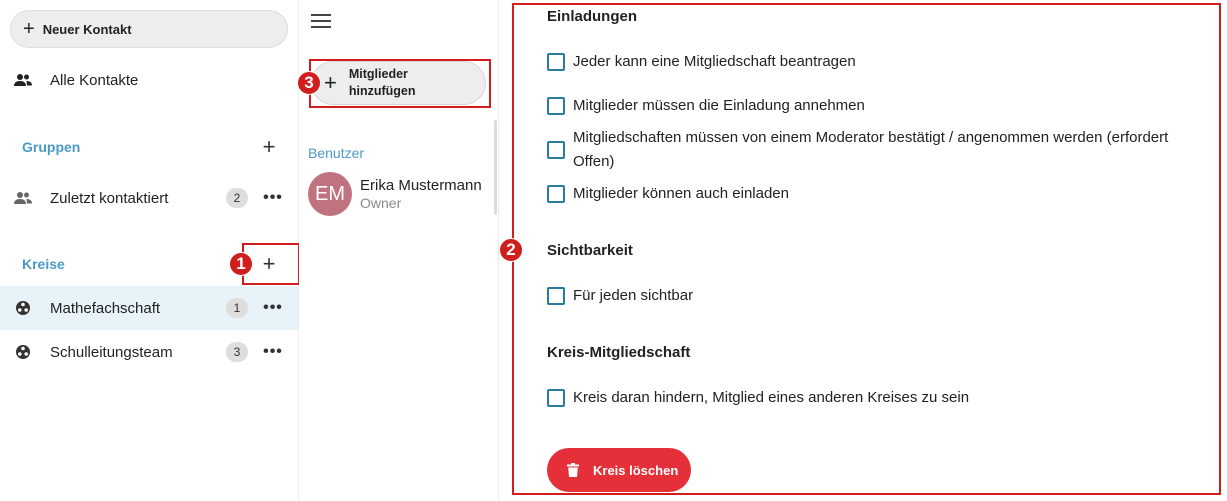 Image resolution: width=1227 pixels, height=501 pixels. I want to click on delete-circle-button: Kreis löschen, so click(619, 470).